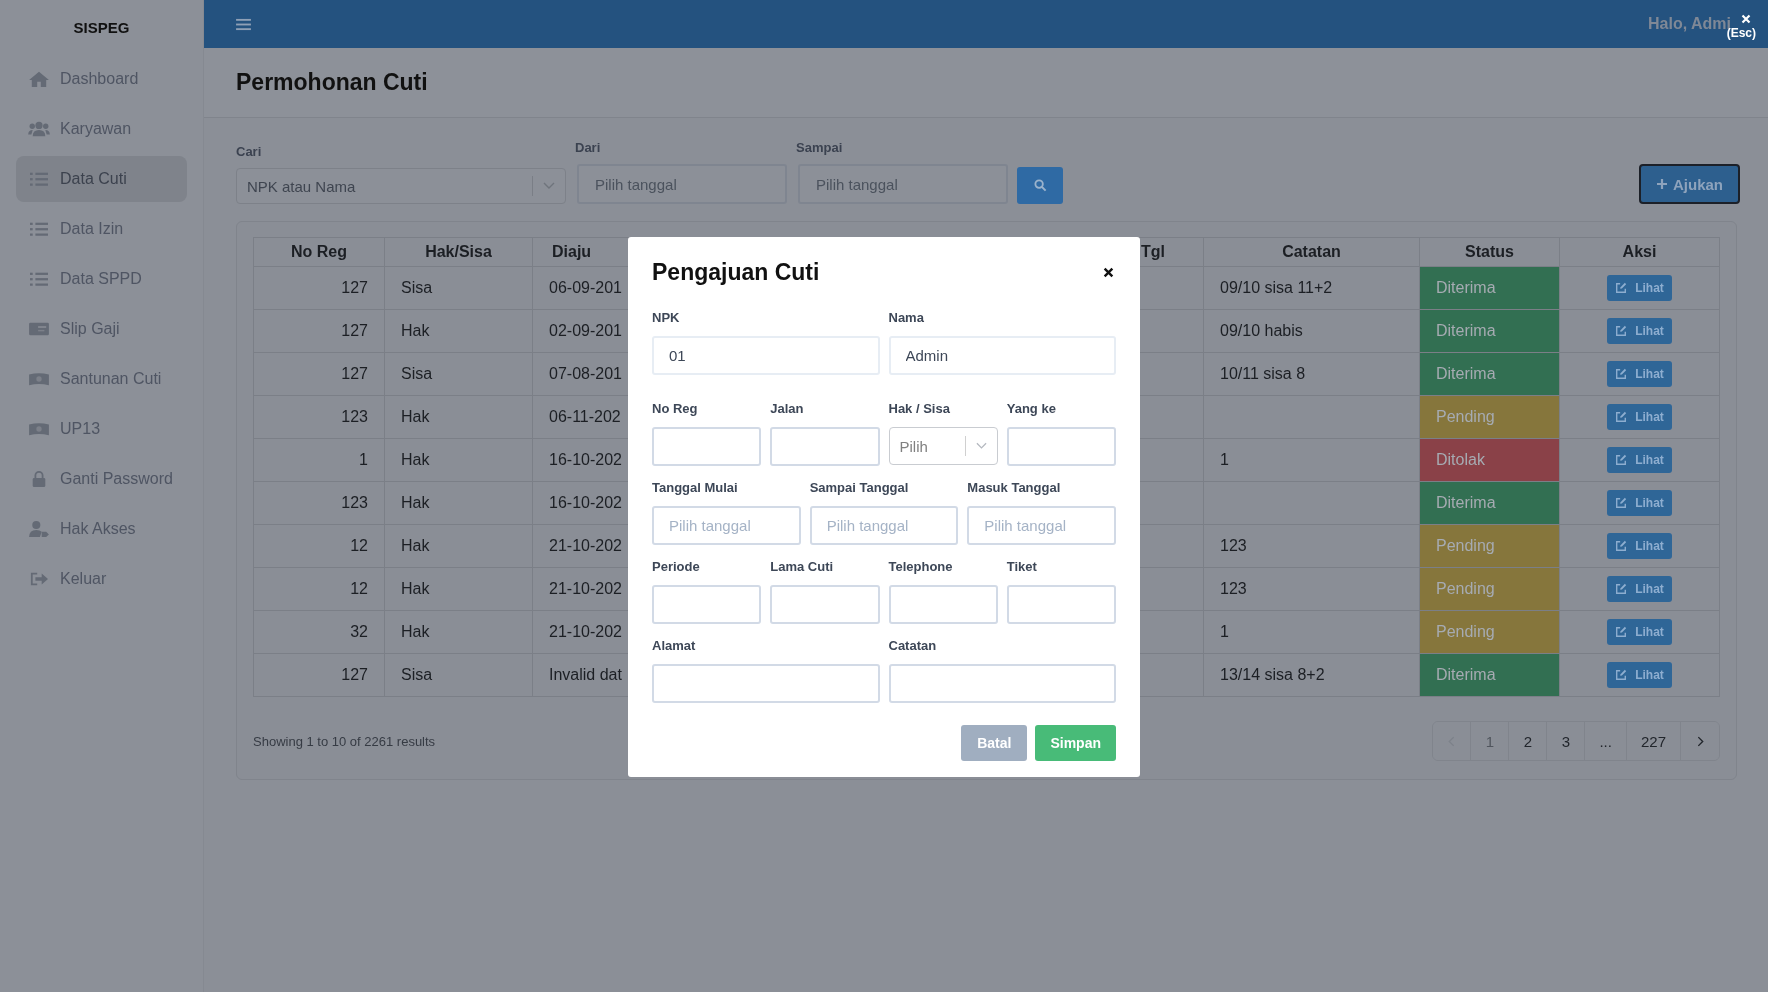  I want to click on column-header: Tgl, so click(1153, 251).